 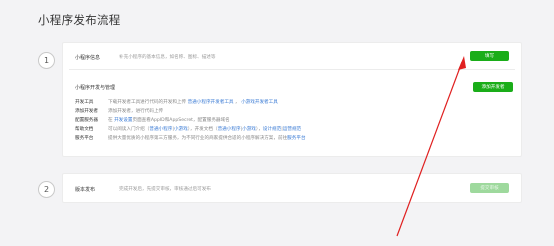 I want to click on link-ops-spec: 运营规范, so click(x=292, y=129).